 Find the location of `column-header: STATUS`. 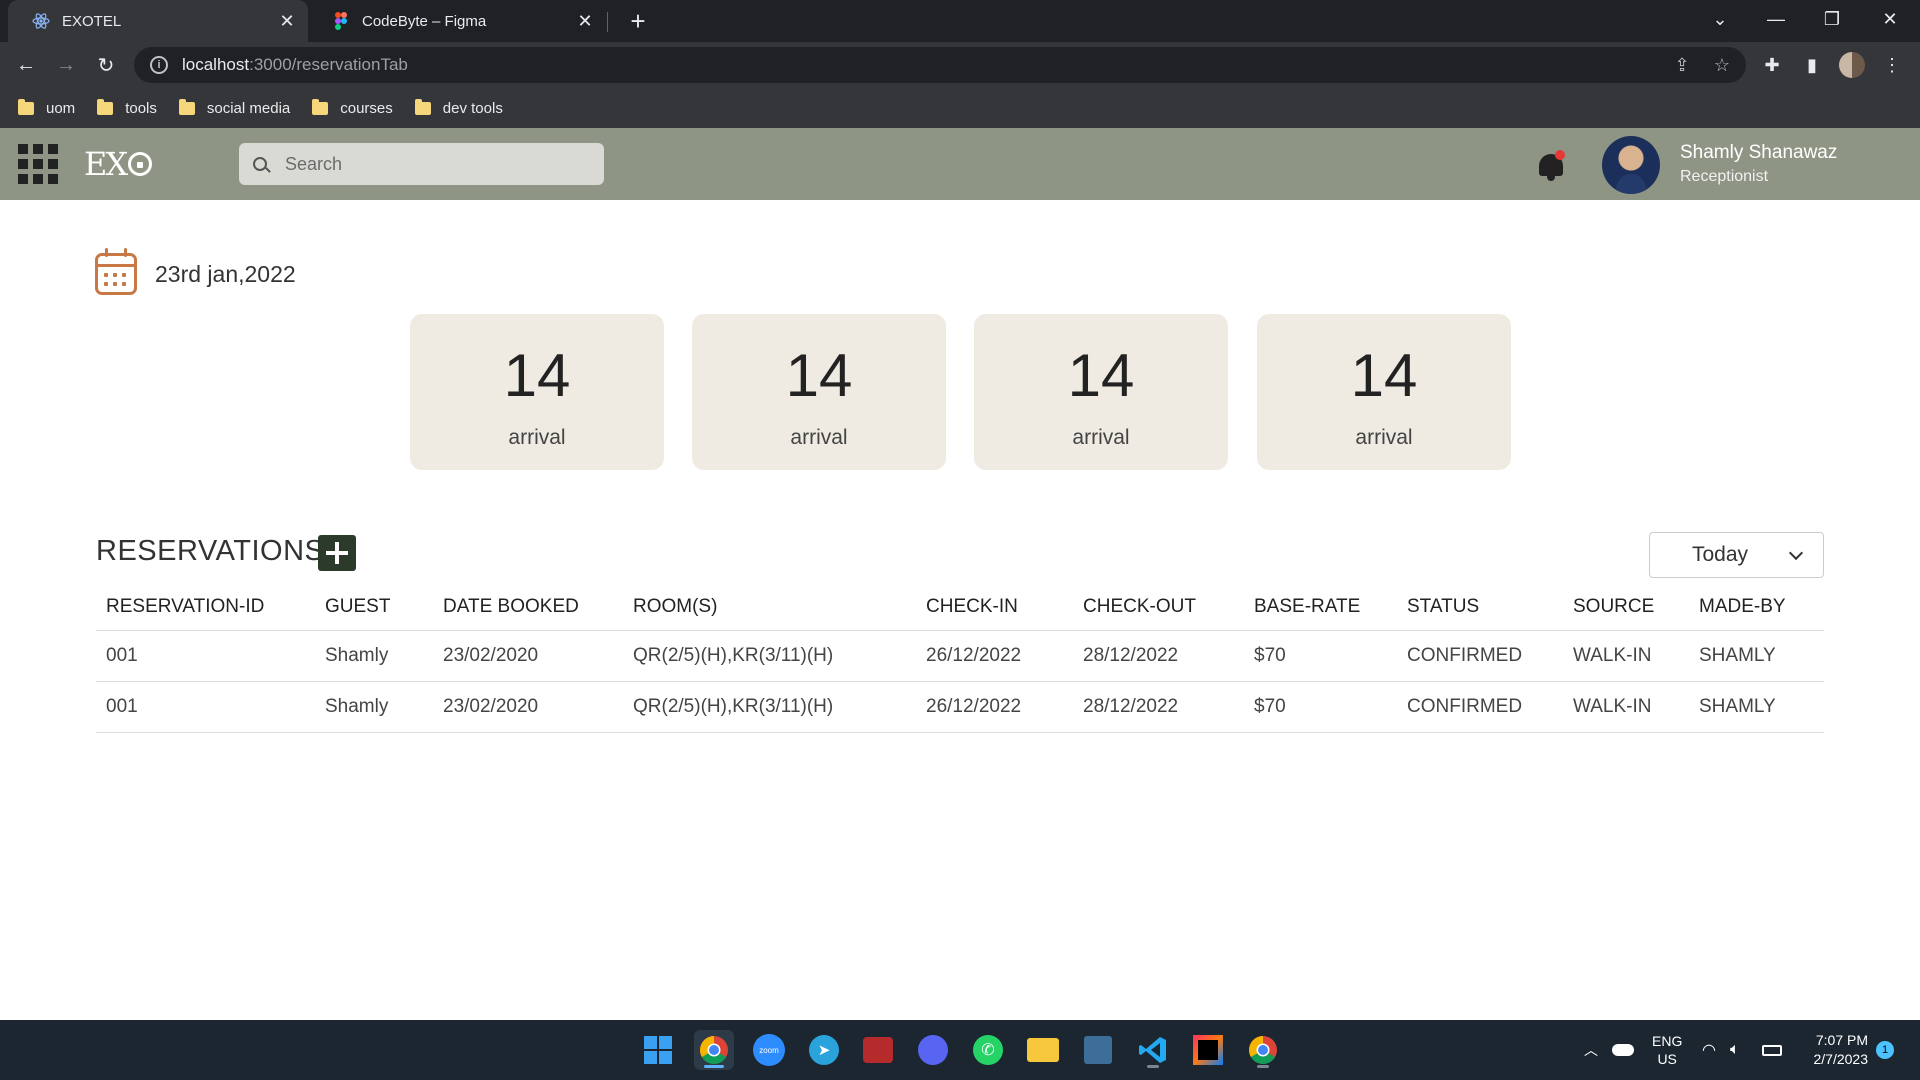

column-header: STATUS is located at coordinates (1480, 607).